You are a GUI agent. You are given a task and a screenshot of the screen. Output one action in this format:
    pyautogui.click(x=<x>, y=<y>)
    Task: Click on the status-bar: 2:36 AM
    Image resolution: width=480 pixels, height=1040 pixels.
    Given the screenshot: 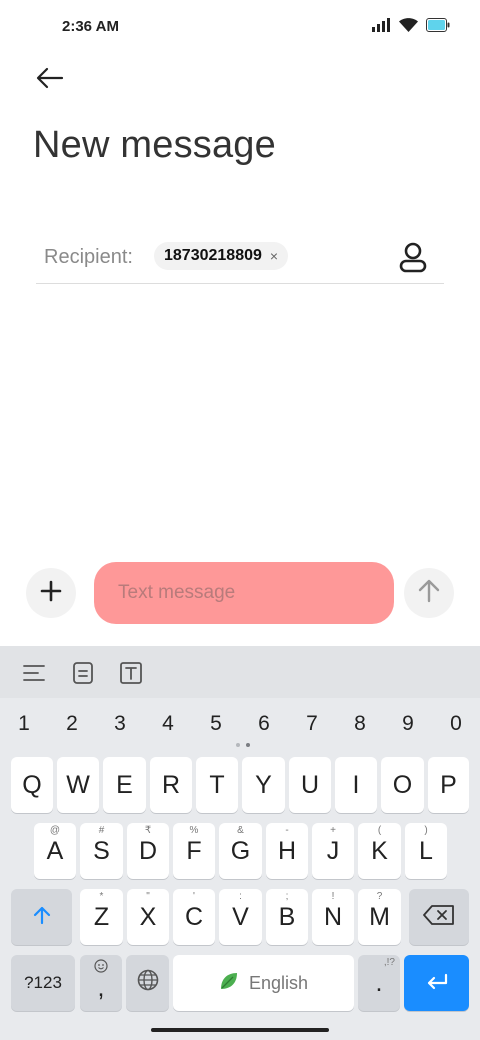 What is the action you would take?
    pyautogui.click(x=240, y=28)
    